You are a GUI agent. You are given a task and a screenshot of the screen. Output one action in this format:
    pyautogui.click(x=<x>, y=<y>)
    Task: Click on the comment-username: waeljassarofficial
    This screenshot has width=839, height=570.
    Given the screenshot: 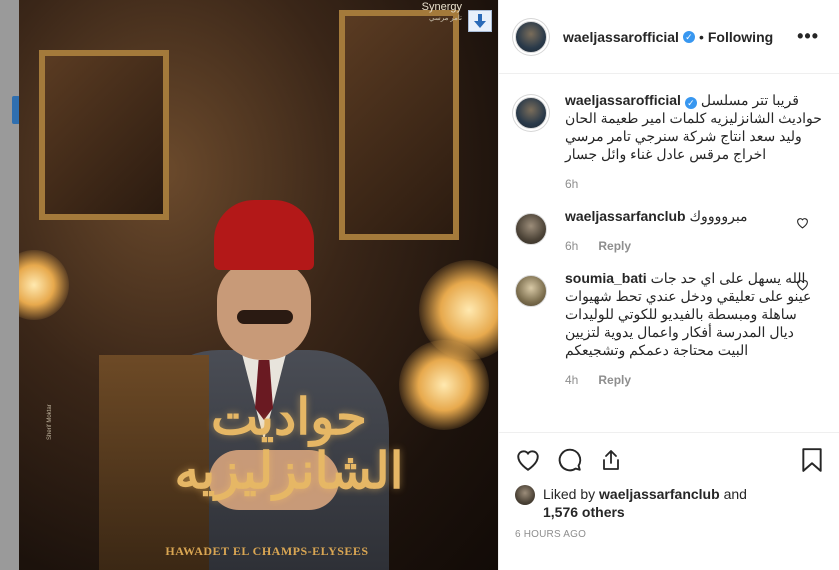 What is the action you would take?
    pyautogui.click(x=623, y=100)
    